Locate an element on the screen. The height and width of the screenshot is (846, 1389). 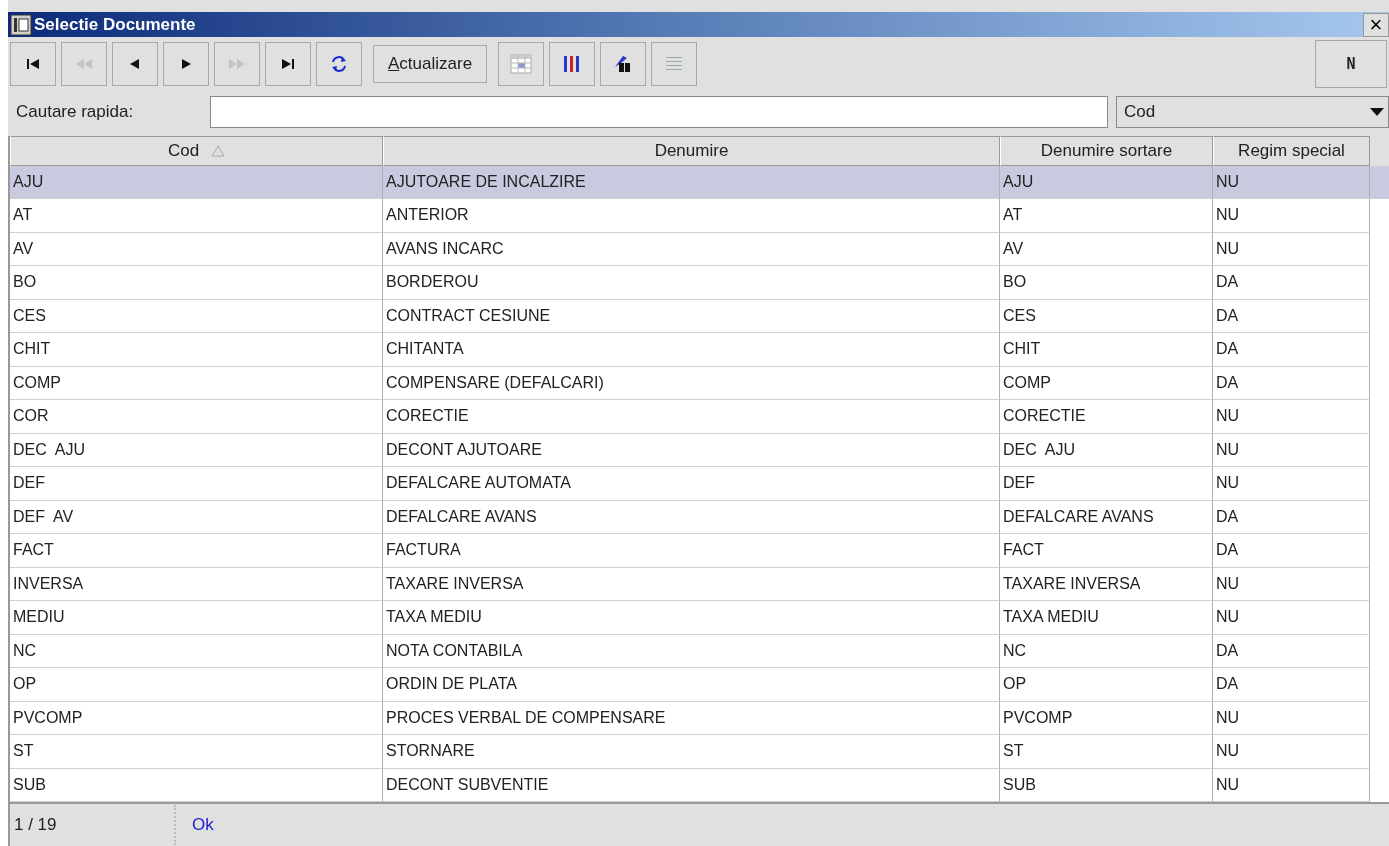
table-cell: DEFALCARE AUTOMATA is located at coordinates (691, 484).